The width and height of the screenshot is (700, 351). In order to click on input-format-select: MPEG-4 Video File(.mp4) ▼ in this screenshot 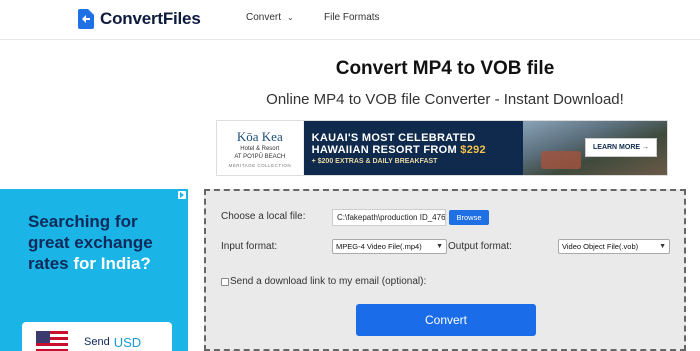, I will do `click(389, 246)`.